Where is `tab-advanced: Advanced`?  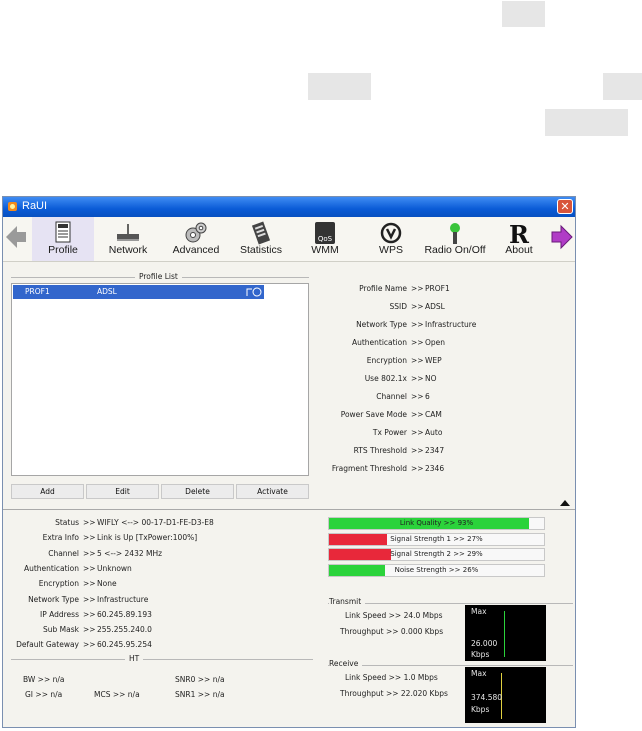 tab-advanced: Advanced is located at coordinates (196, 239).